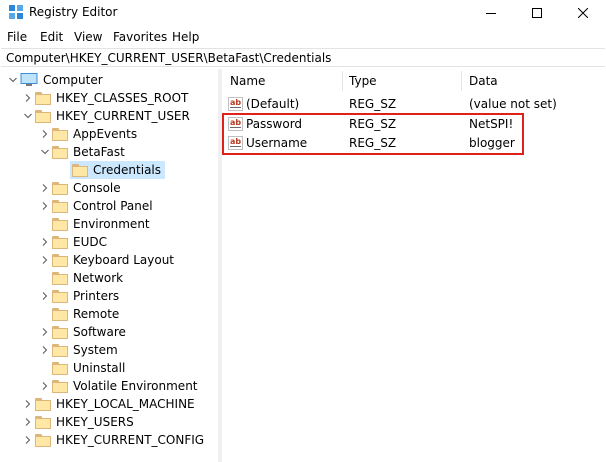 This screenshot has width=606, height=462. I want to click on tree-label: Software, so click(99, 332).